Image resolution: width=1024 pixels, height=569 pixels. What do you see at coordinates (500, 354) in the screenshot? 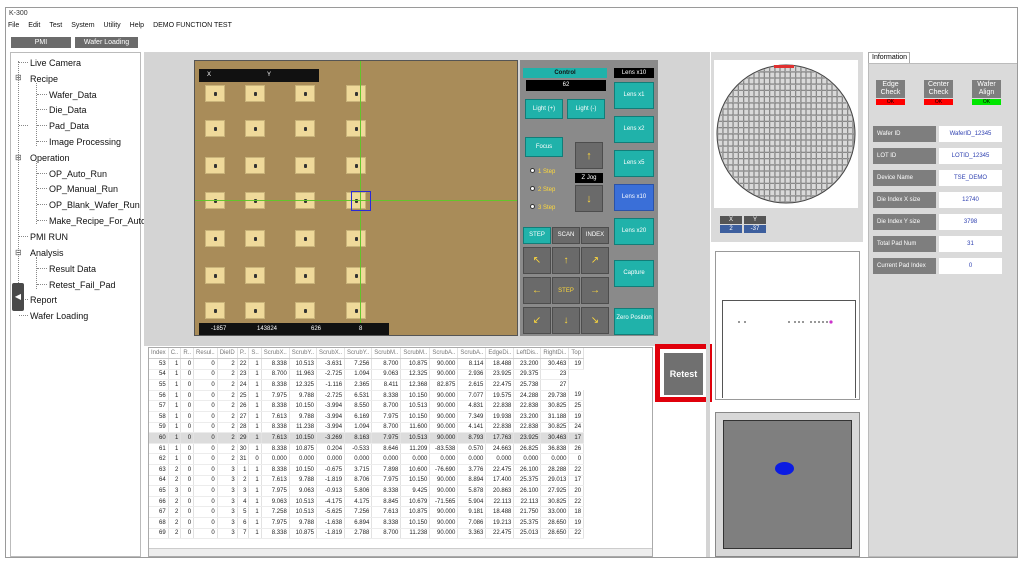
I see `column-header: EdgeDi..` at bounding box center [500, 354].